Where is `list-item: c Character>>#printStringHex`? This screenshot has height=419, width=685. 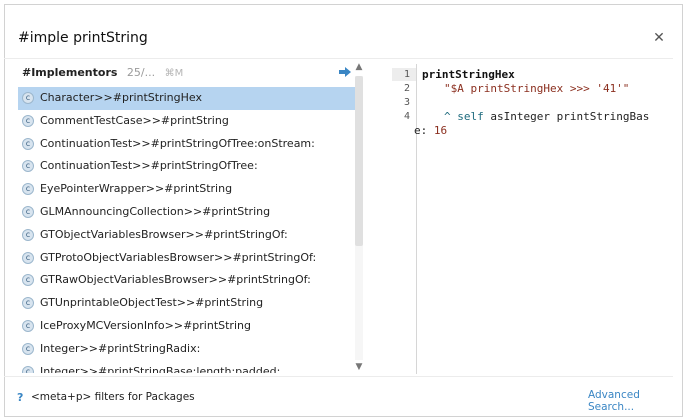 list-item: c Character>>#printStringHex is located at coordinates (186, 98).